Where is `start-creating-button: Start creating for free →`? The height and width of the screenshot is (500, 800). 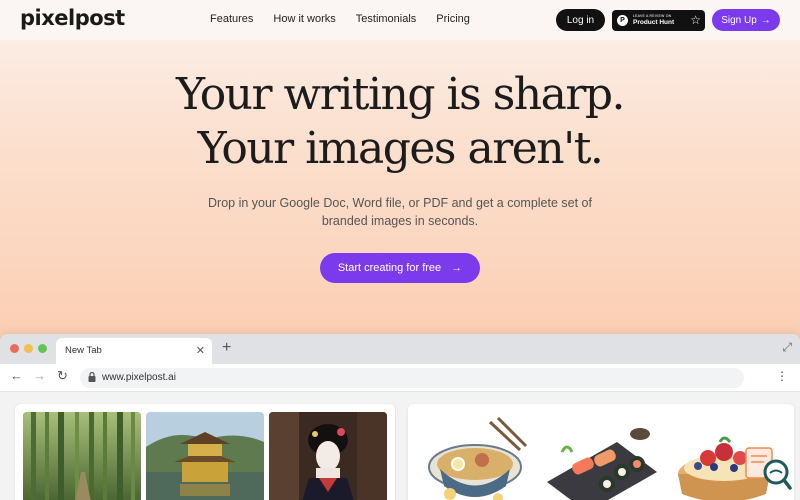 start-creating-button: Start creating for free → is located at coordinates (400, 268).